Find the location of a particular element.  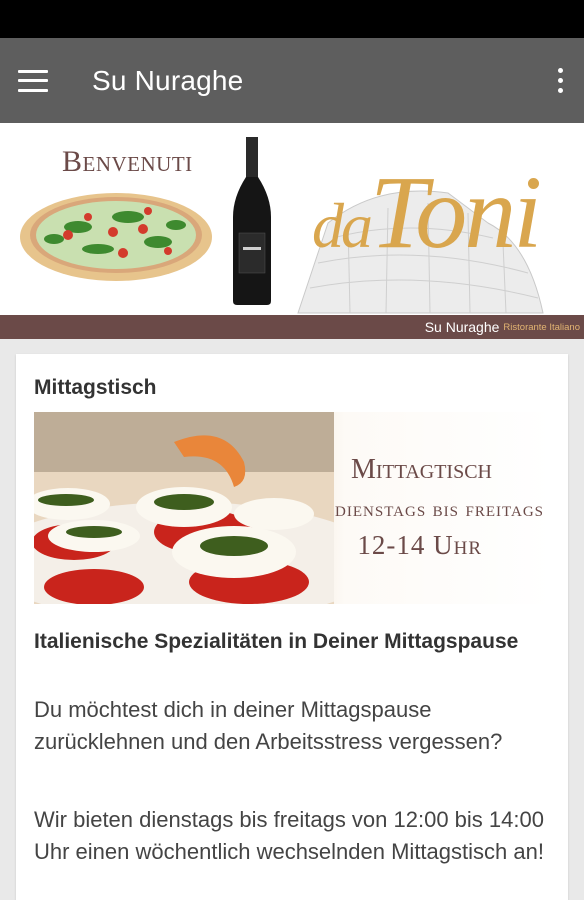

restaurant-name: Su Nuraghe is located at coordinates (462, 327).